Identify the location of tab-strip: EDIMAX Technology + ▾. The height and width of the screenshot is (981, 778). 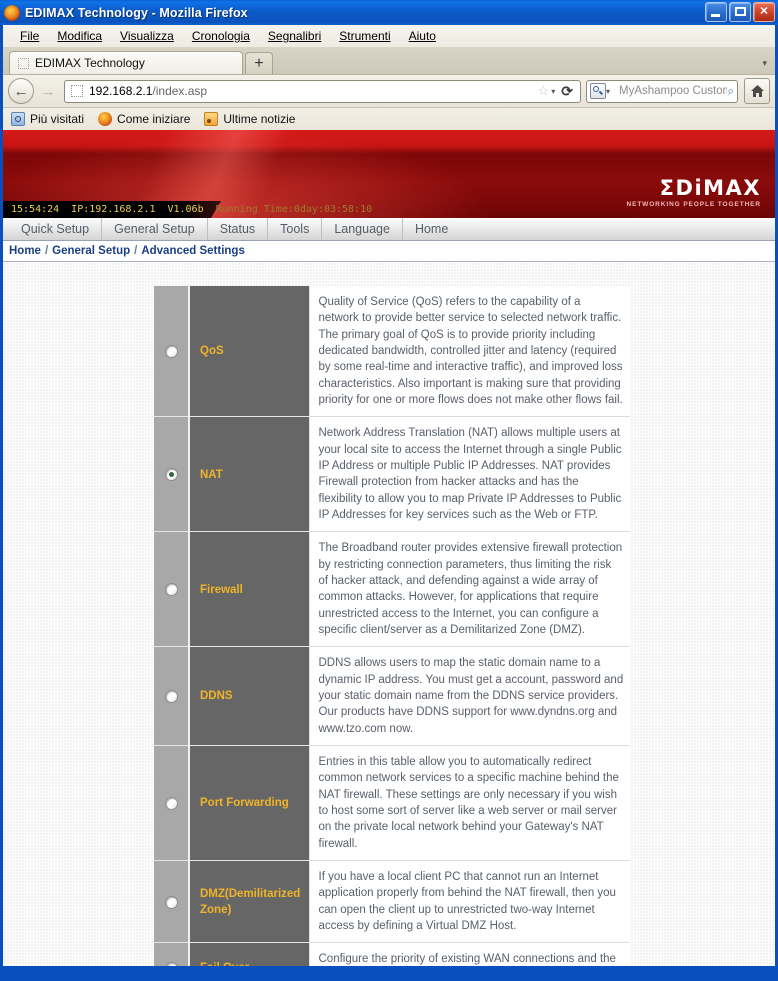
(389, 60).